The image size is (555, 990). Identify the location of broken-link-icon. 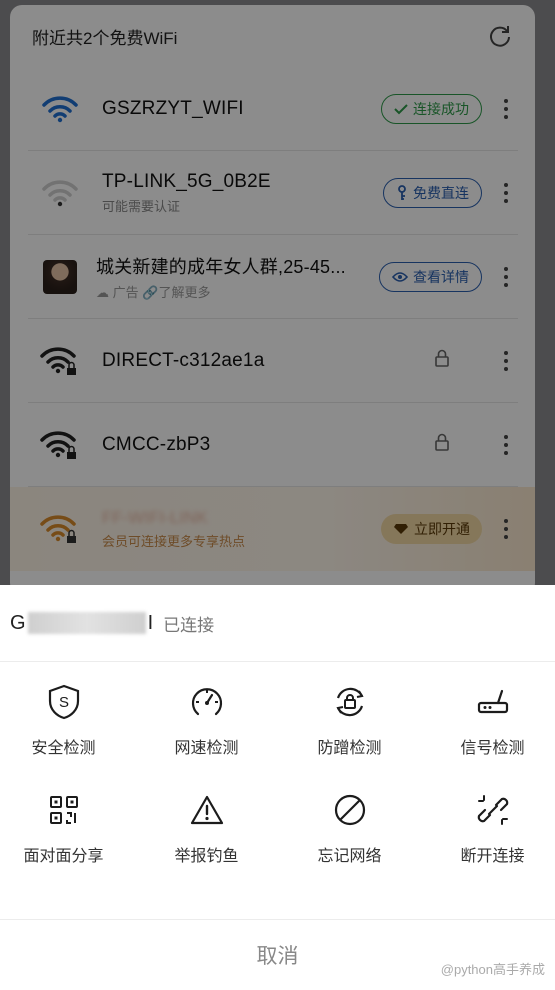
(493, 810).